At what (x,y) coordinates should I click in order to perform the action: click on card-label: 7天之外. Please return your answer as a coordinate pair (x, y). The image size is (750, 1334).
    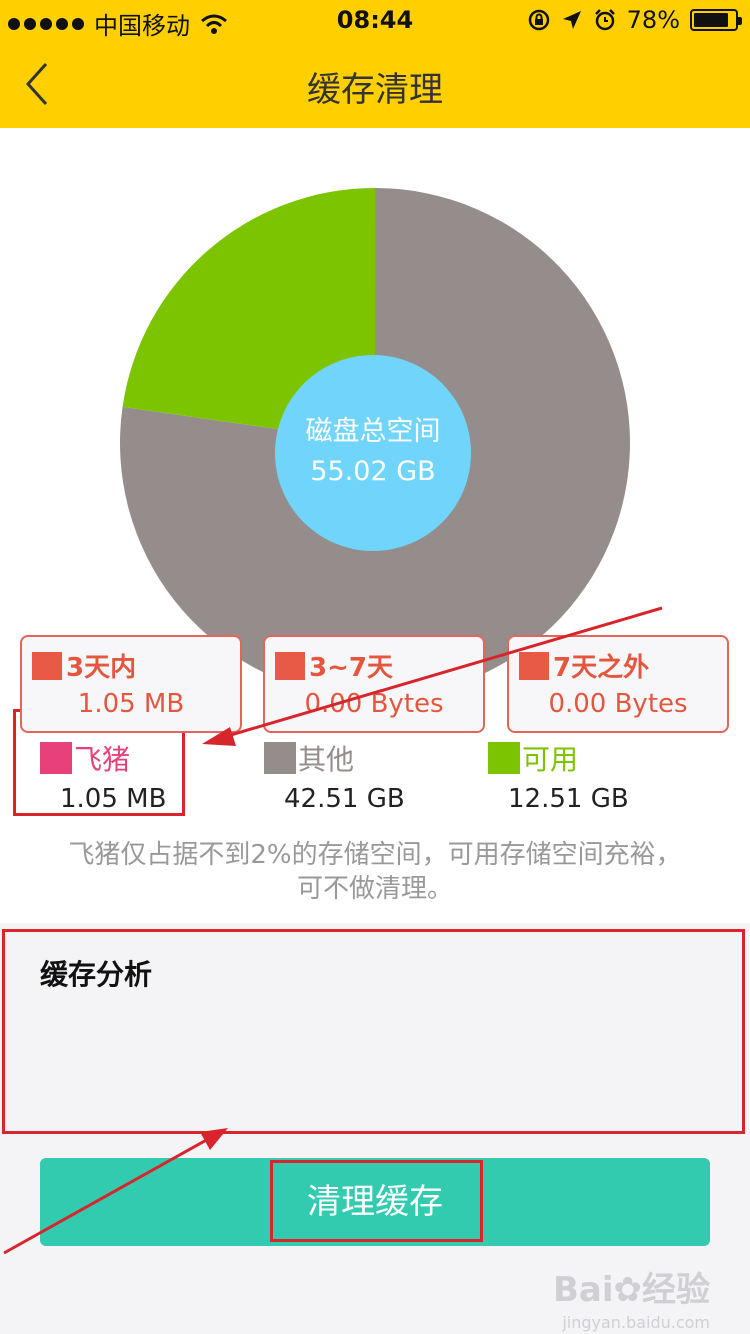
    Looking at the image, I should click on (601, 668).